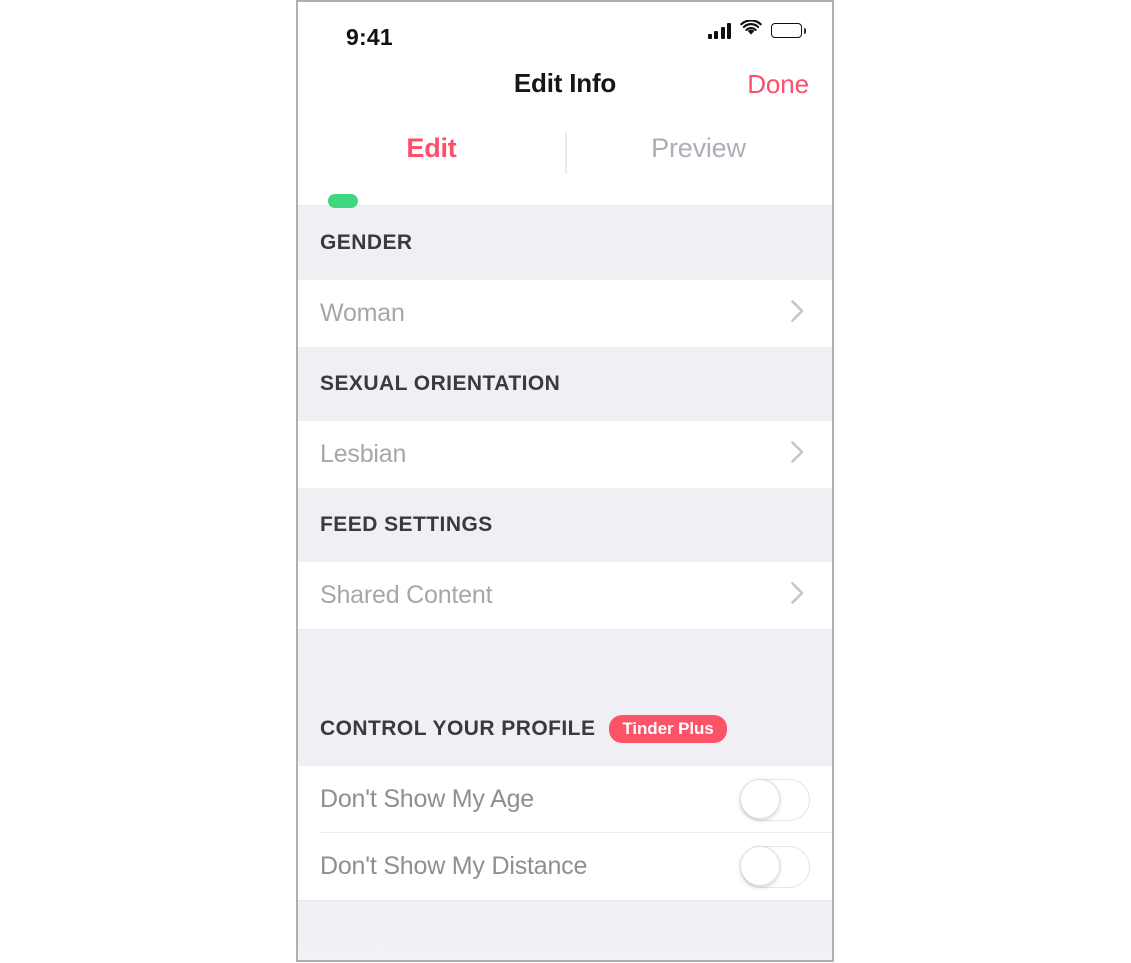 The width and height of the screenshot is (1131, 963). Describe the element at coordinates (565, 454) in the screenshot. I see `row-sexual-orientation-value: Lesbian` at that location.